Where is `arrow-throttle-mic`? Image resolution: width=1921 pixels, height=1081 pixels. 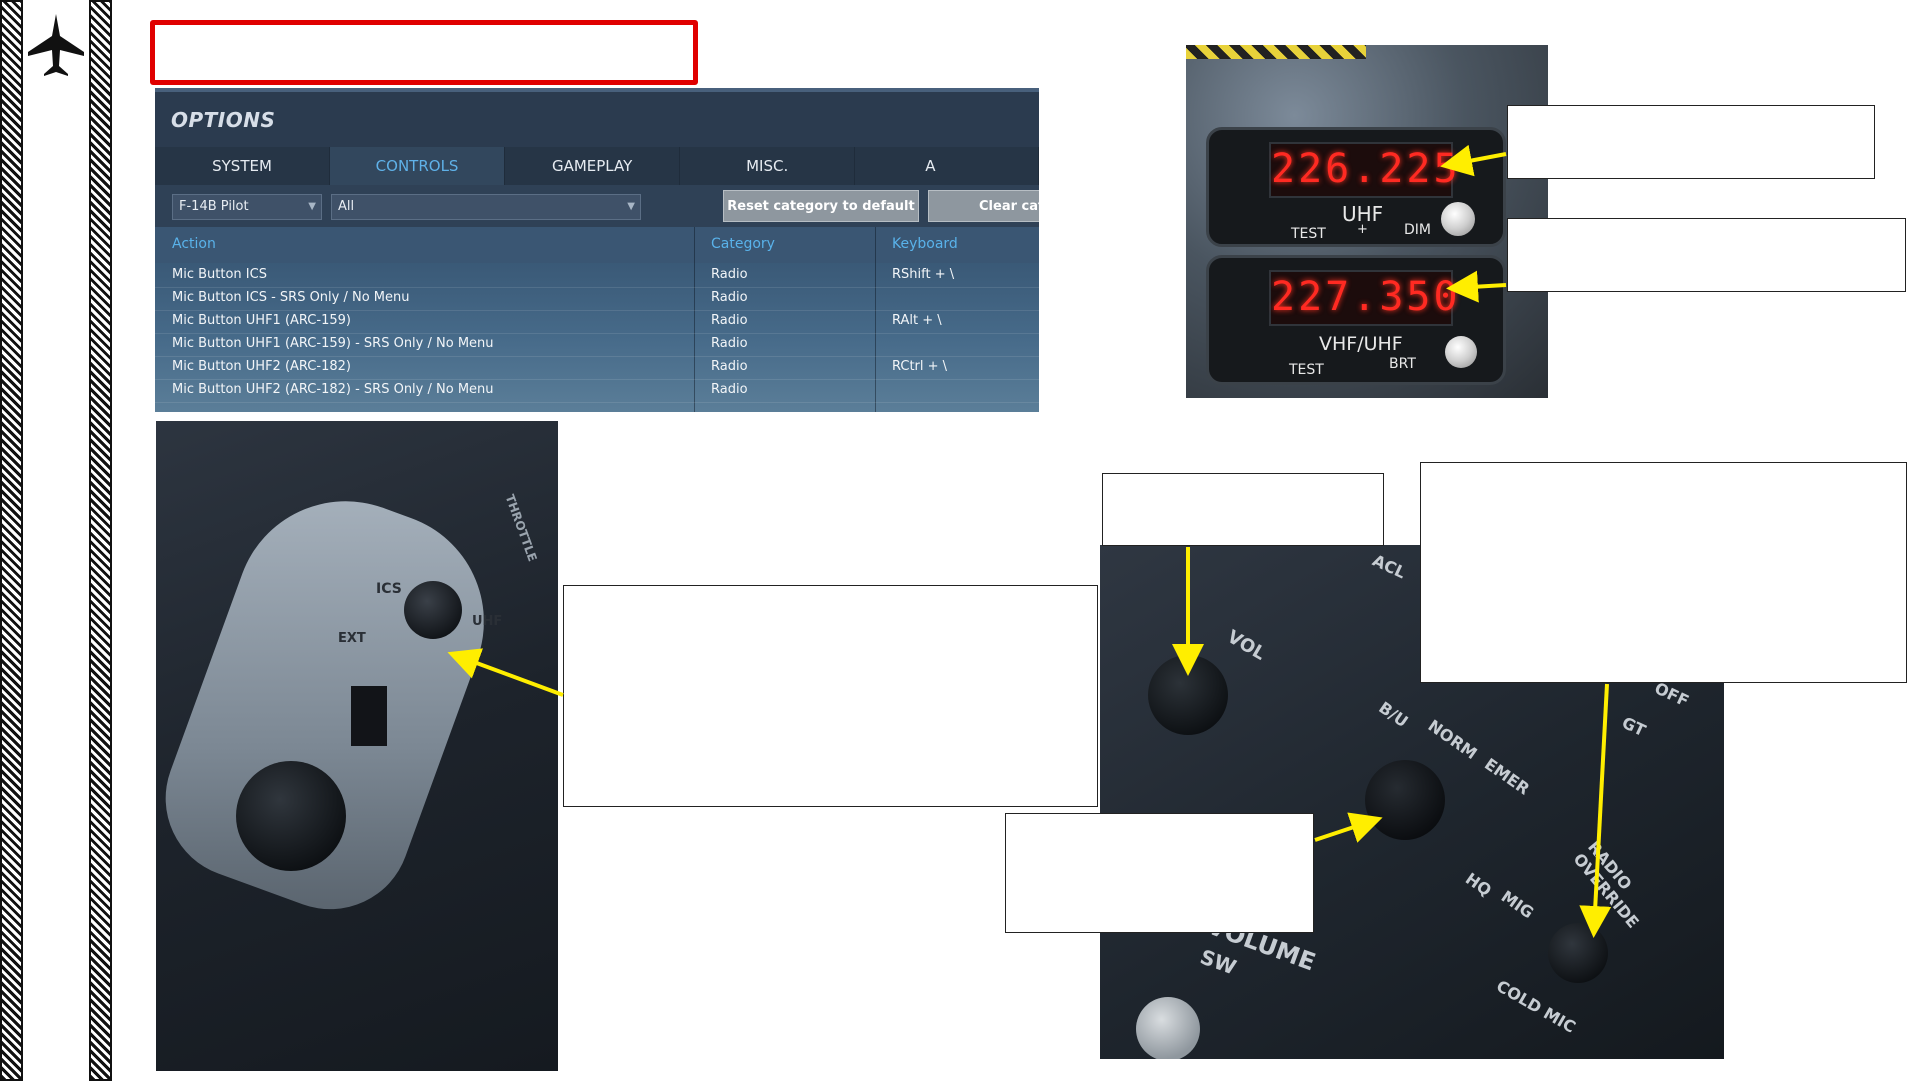
arrow-throttle-mic is located at coordinates (505, 672).